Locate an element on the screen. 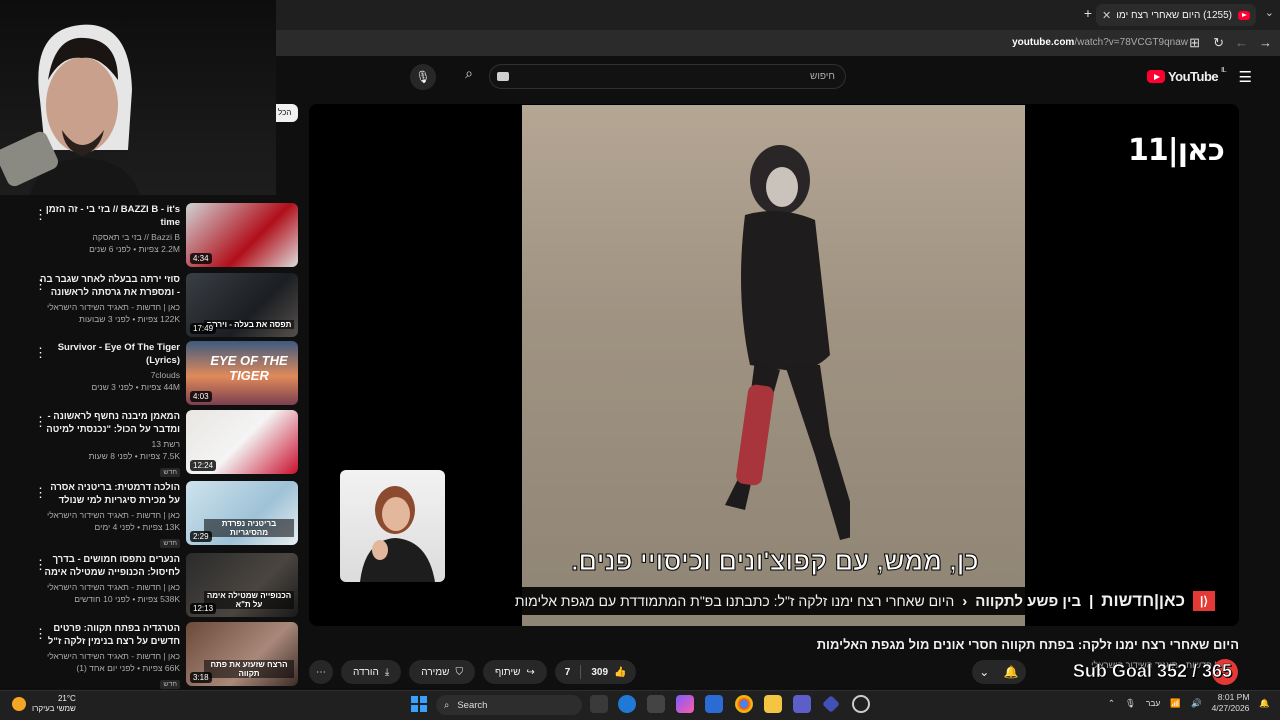 The width and height of the screenshot is (1280, 720). site-settings-icon: ⊞ is located at coordinates (1194, 43).